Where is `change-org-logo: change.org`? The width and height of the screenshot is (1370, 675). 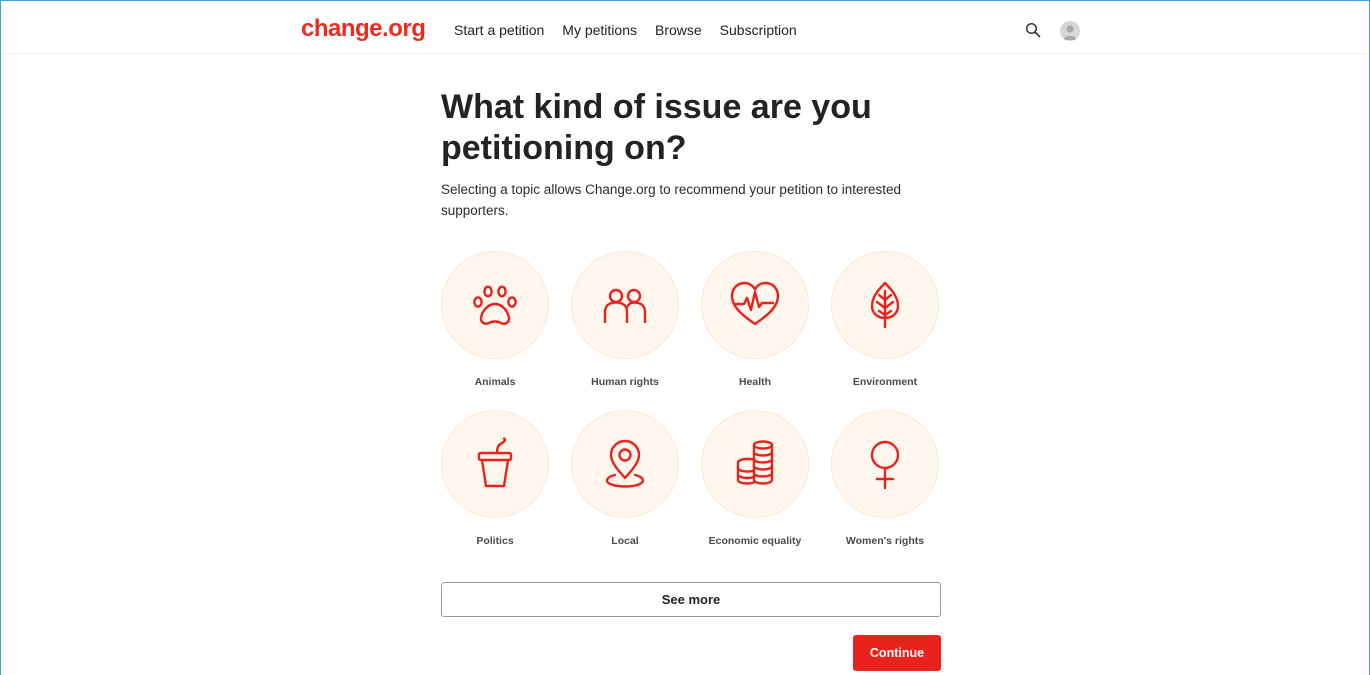
change-org-logo: change.org is located at coordinates (363, 29).